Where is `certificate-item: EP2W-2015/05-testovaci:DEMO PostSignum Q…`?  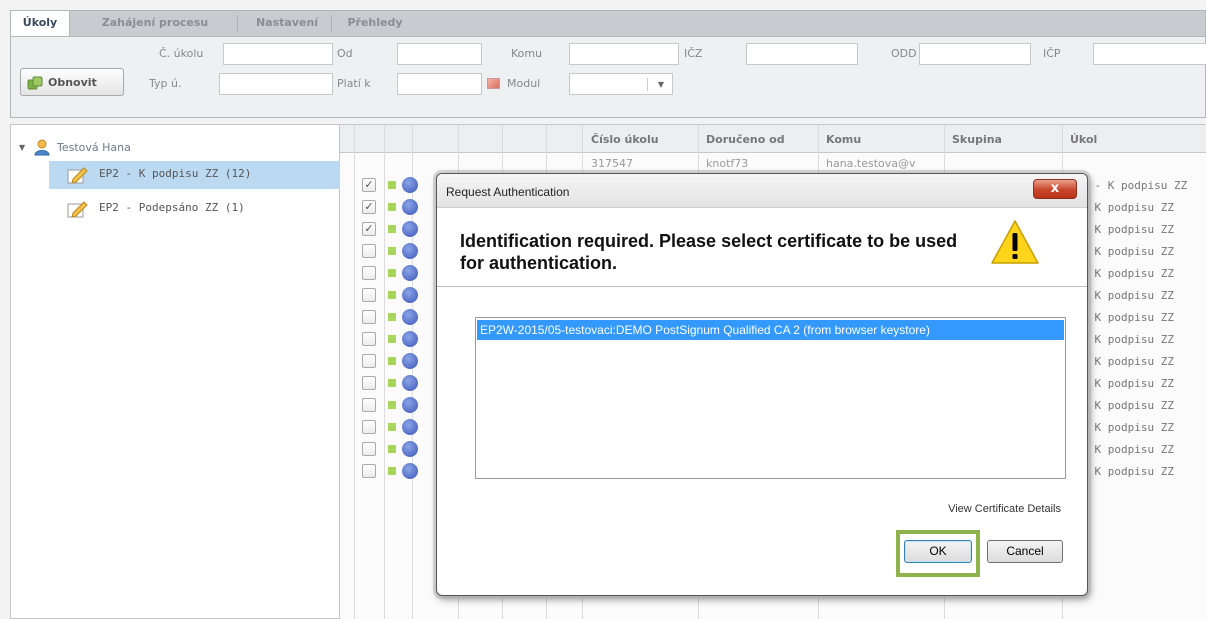
certificate-item: EP2W-2015/05-testovaci:DEMO PostSignum Q… is located at coordinates (770, 330).